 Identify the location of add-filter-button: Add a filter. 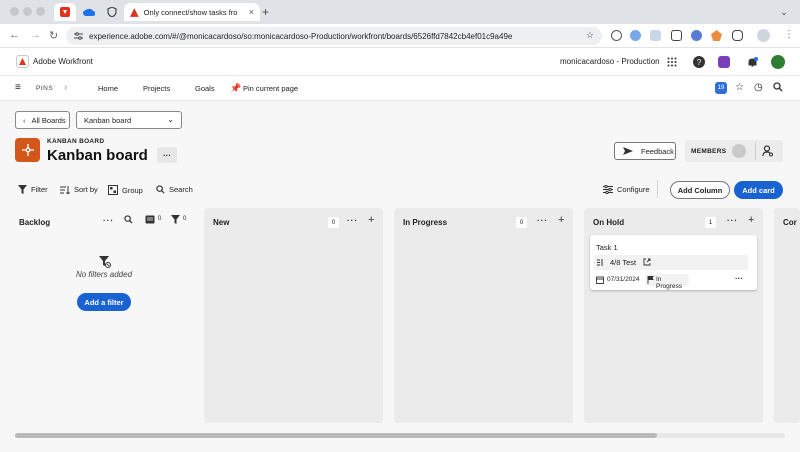
(104, 302).